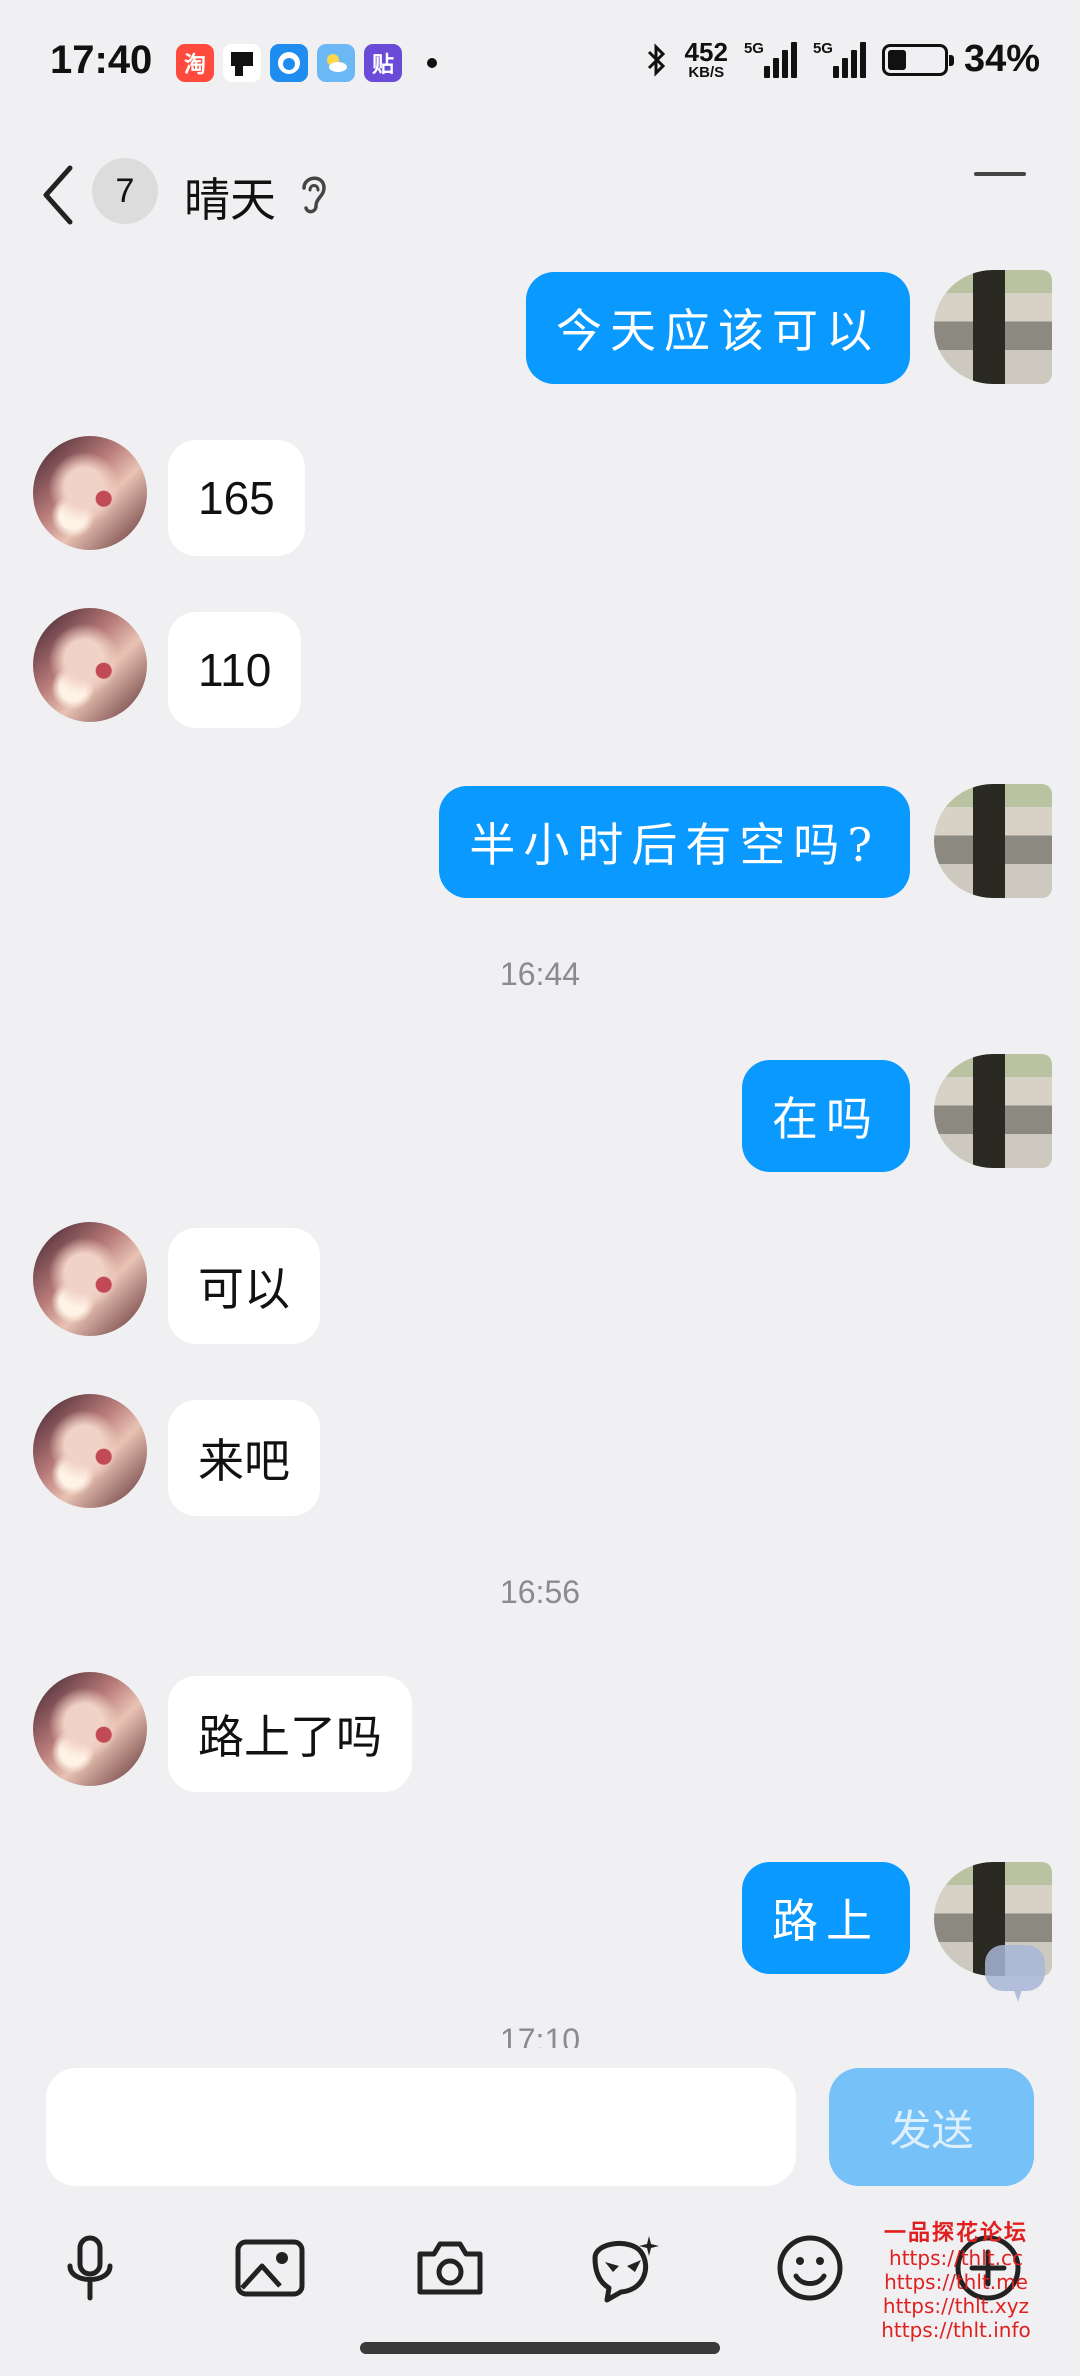 This screenshot has width=1080, height=2376. What do you see at coordinates (826, 1918) in the screenshot?
I see `outgoing-message-bubble: 路上` at bounding box center [826, 1918].